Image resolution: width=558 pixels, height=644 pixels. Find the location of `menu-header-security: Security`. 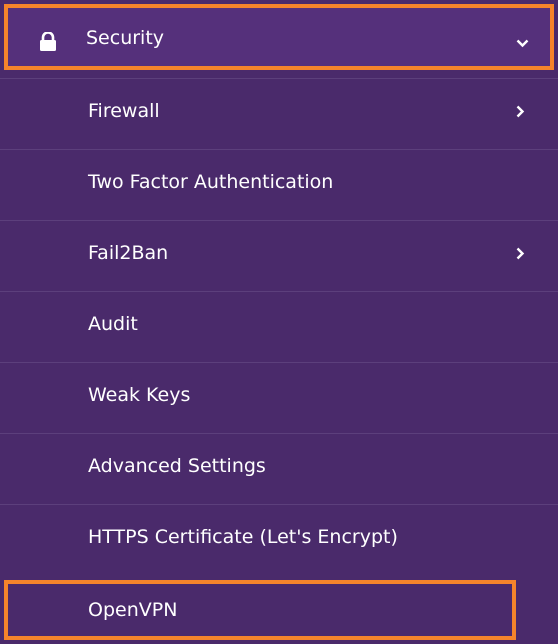

menu-header-security: Security is located at coordinates (279, 37).